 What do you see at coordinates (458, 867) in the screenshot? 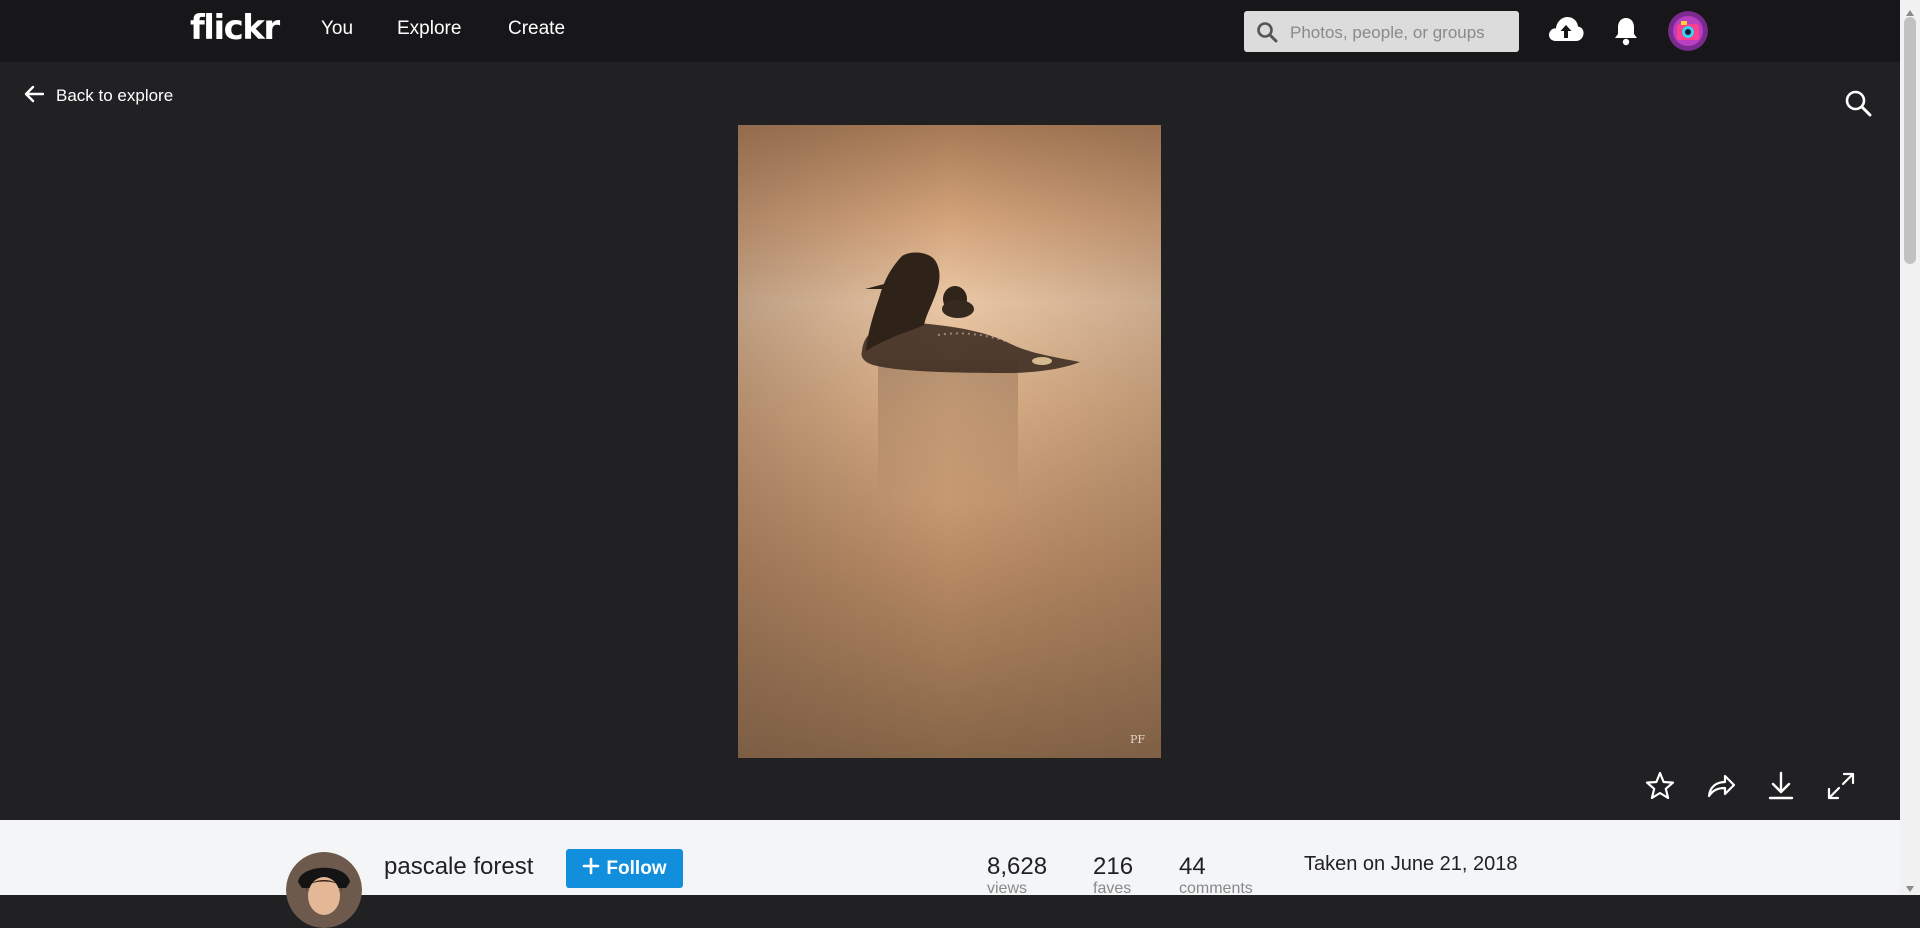
I see `owner-name: pascale forest` at bounding box center [458, 867].